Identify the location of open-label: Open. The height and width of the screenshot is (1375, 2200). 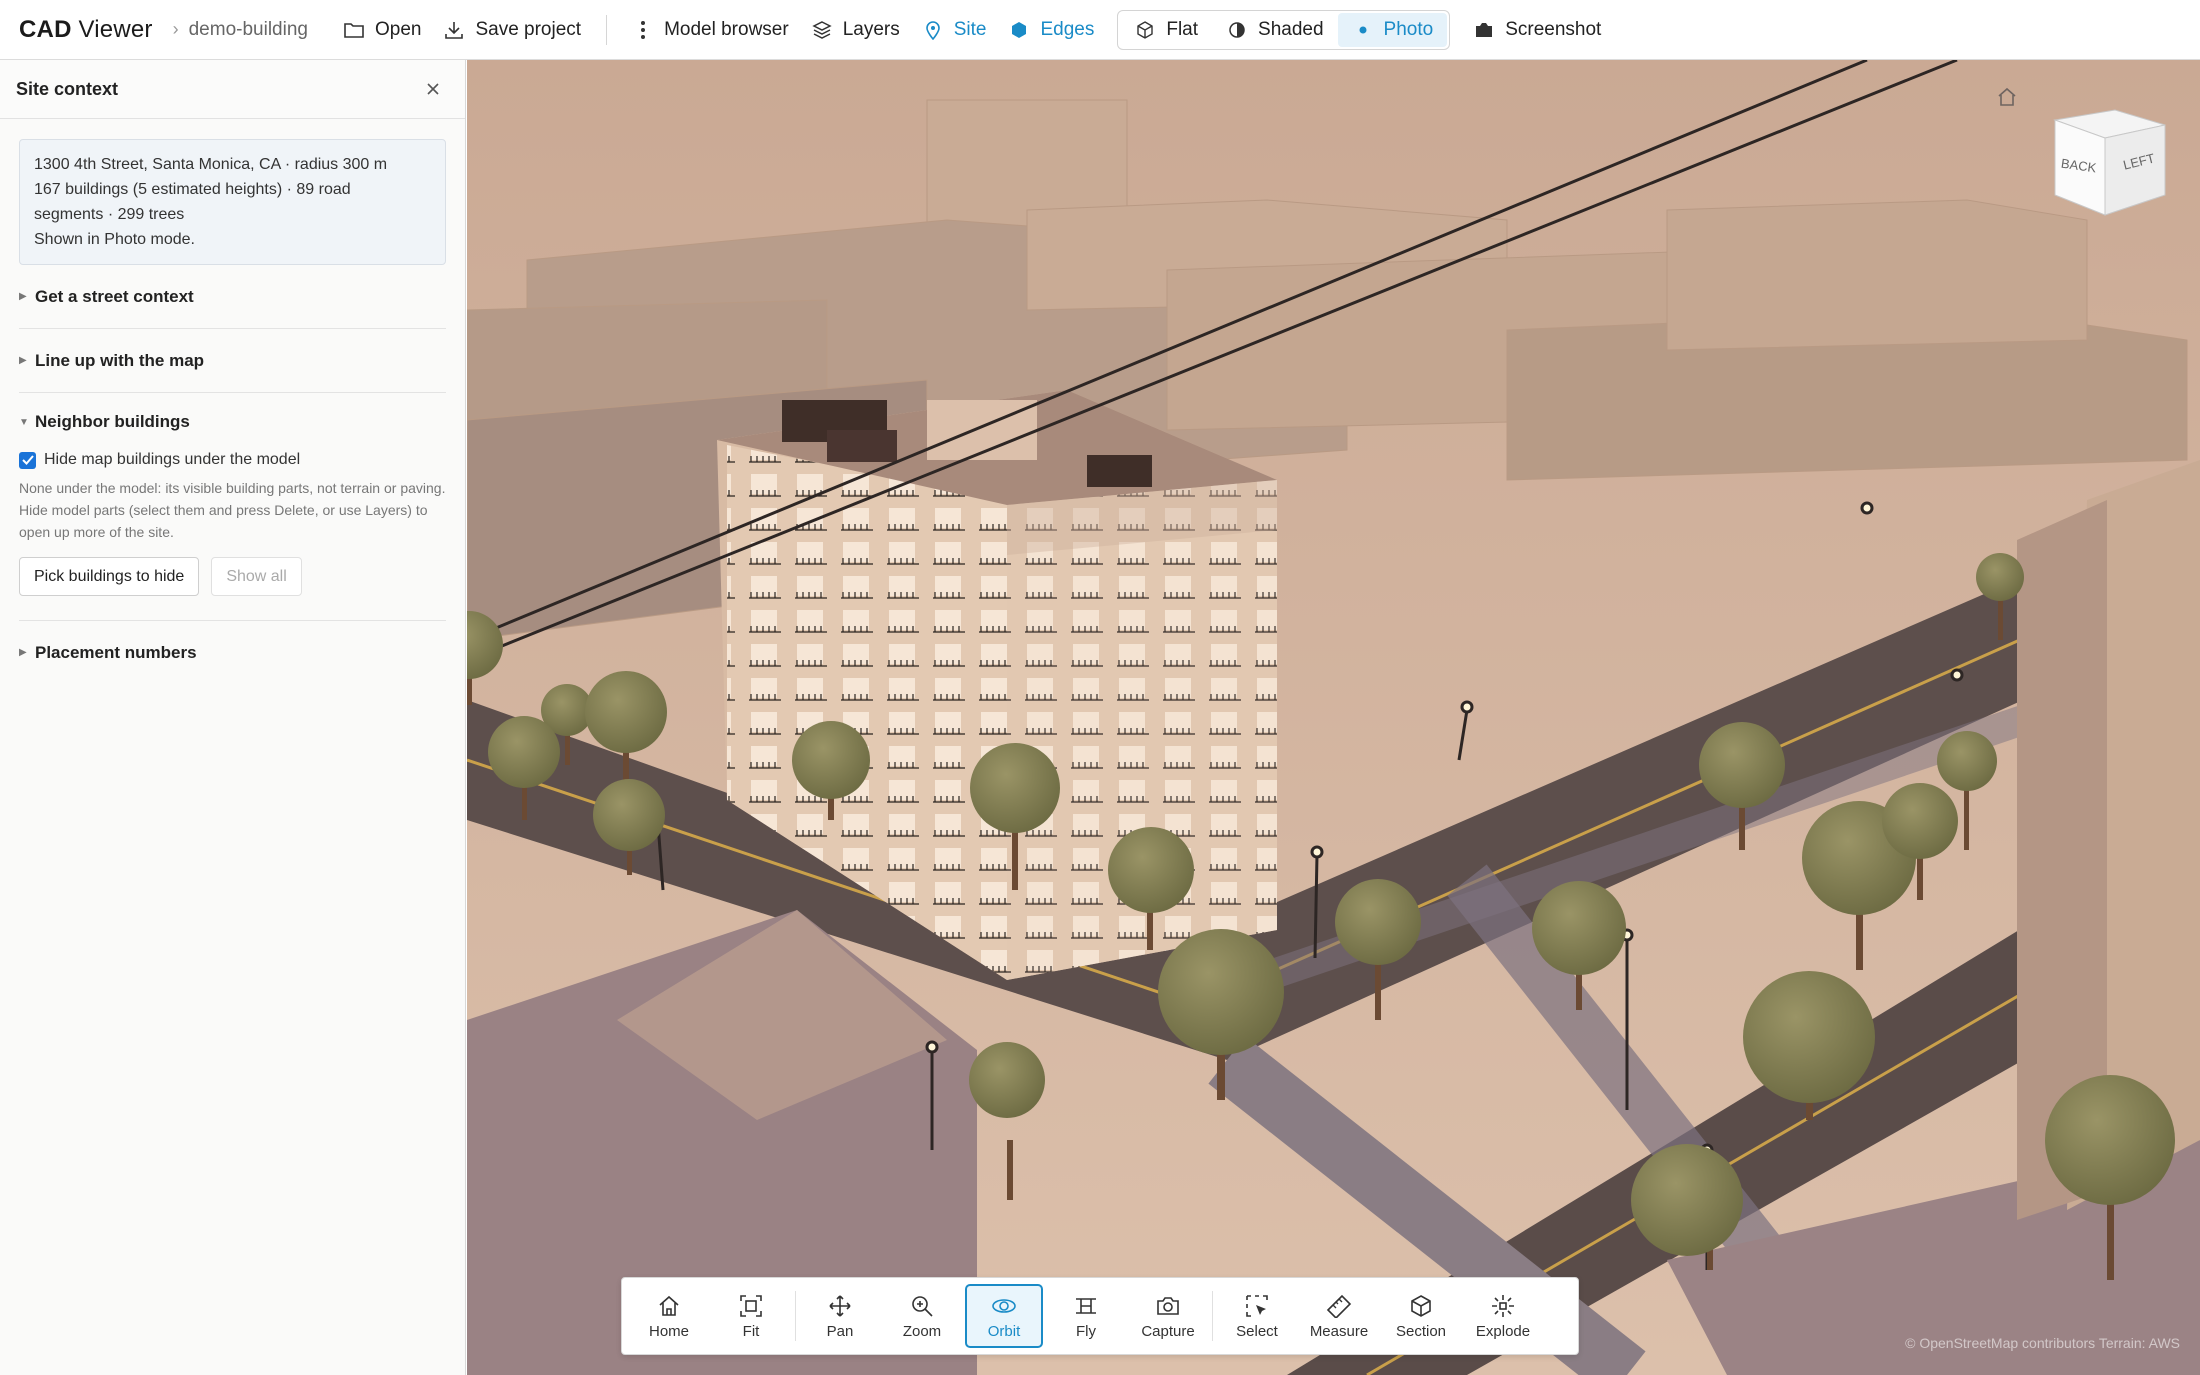
(398, 29).